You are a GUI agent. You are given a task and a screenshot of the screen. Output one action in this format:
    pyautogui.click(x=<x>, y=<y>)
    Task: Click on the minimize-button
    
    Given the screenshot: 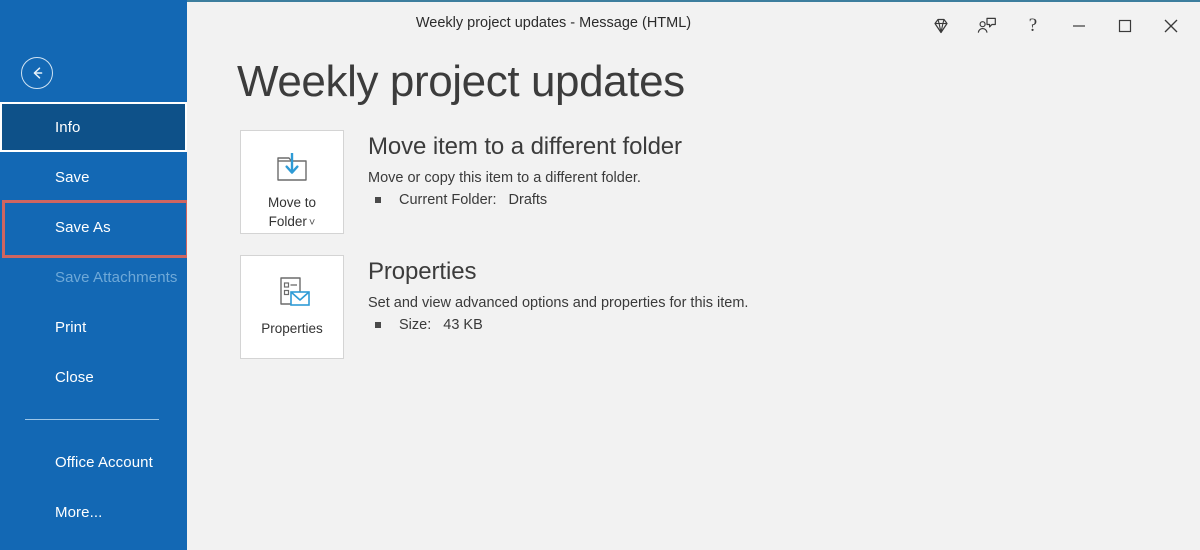 What is the action you would take?
    pyautogui.click(x=1079, y=25)
    